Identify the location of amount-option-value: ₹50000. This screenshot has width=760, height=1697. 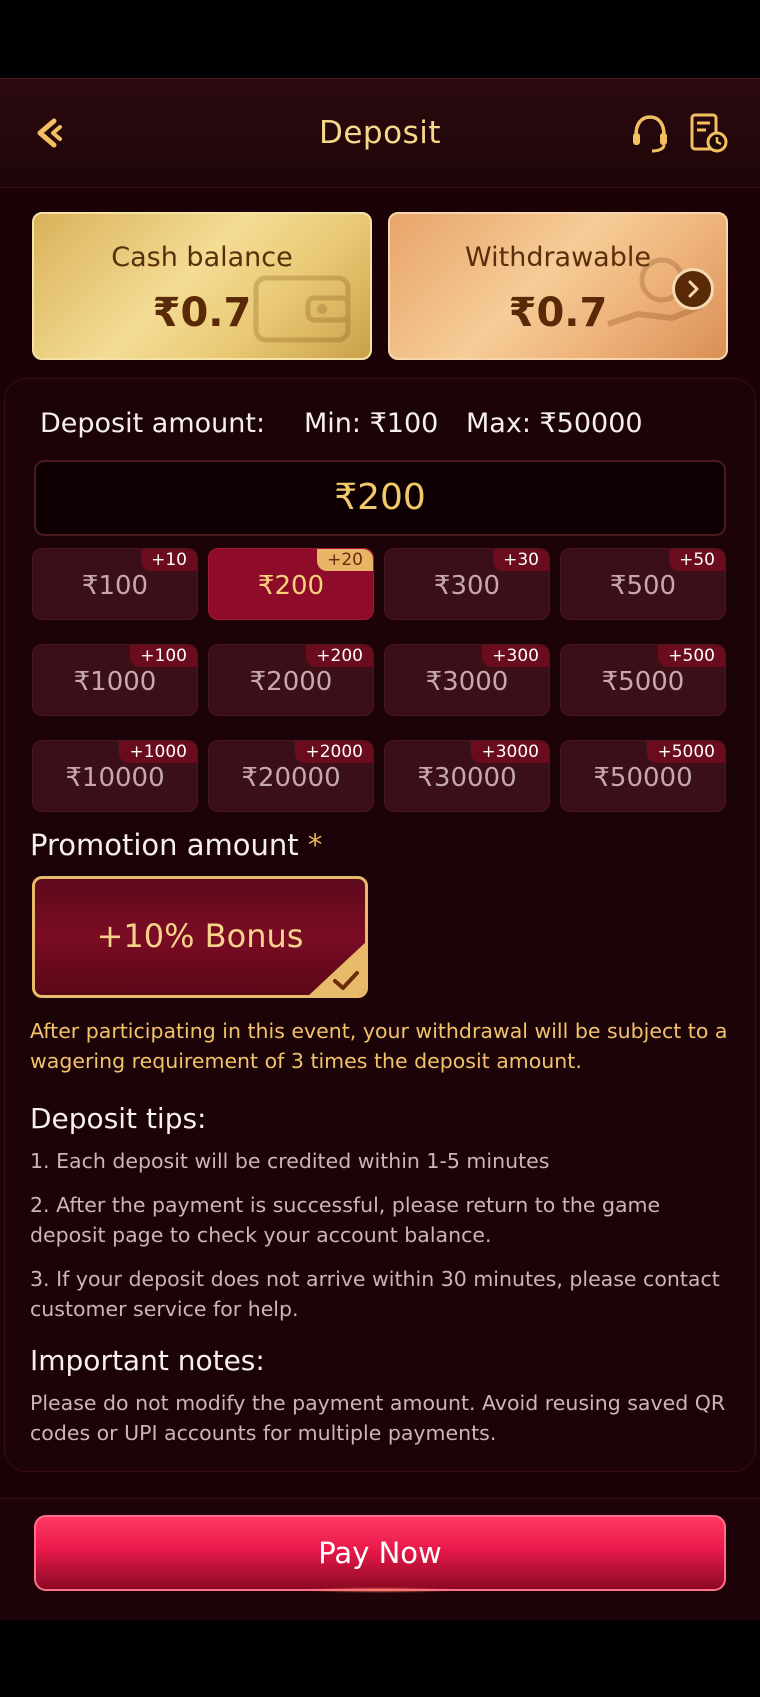
(643, 778).